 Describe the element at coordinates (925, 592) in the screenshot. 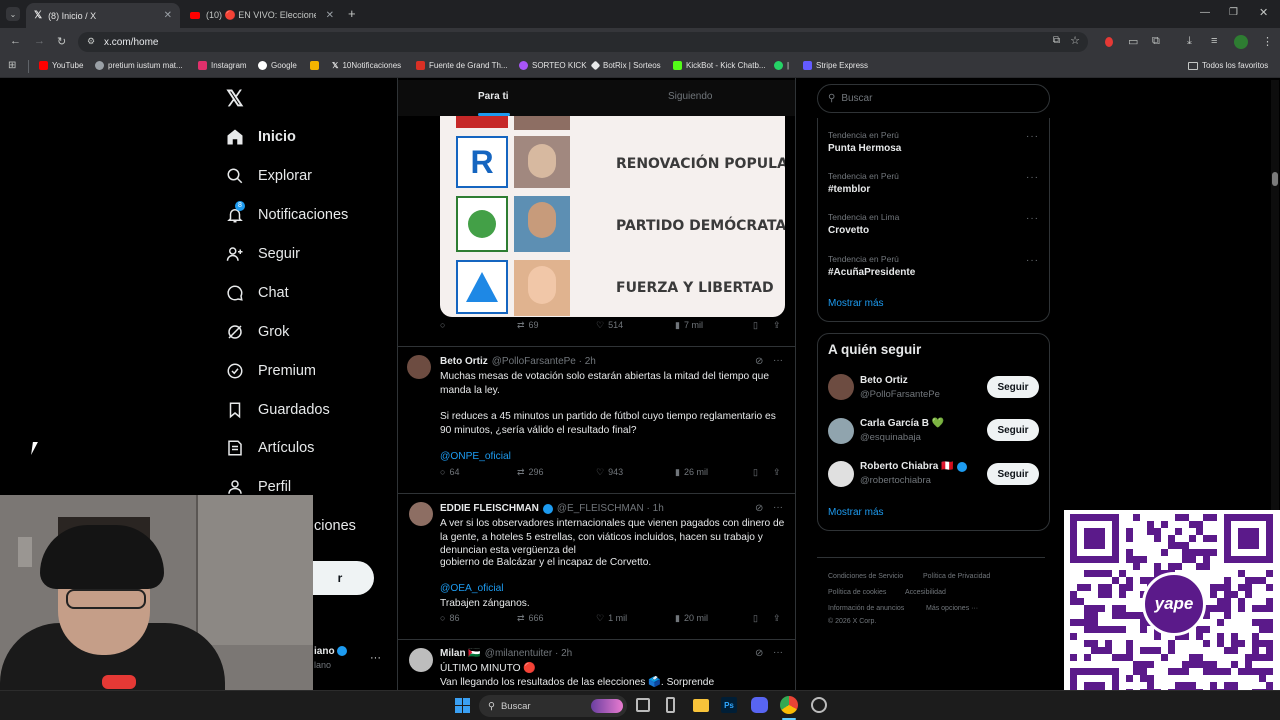

I see `footer-accessibility-link: Accesibilidad` at that location.